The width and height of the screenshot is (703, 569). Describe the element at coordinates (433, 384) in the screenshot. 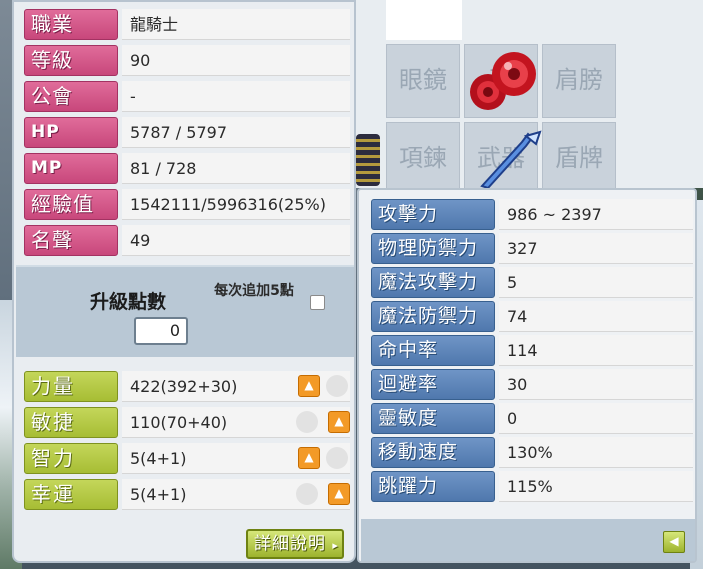

I see `detail-stat-label: 迴避率` at that location.